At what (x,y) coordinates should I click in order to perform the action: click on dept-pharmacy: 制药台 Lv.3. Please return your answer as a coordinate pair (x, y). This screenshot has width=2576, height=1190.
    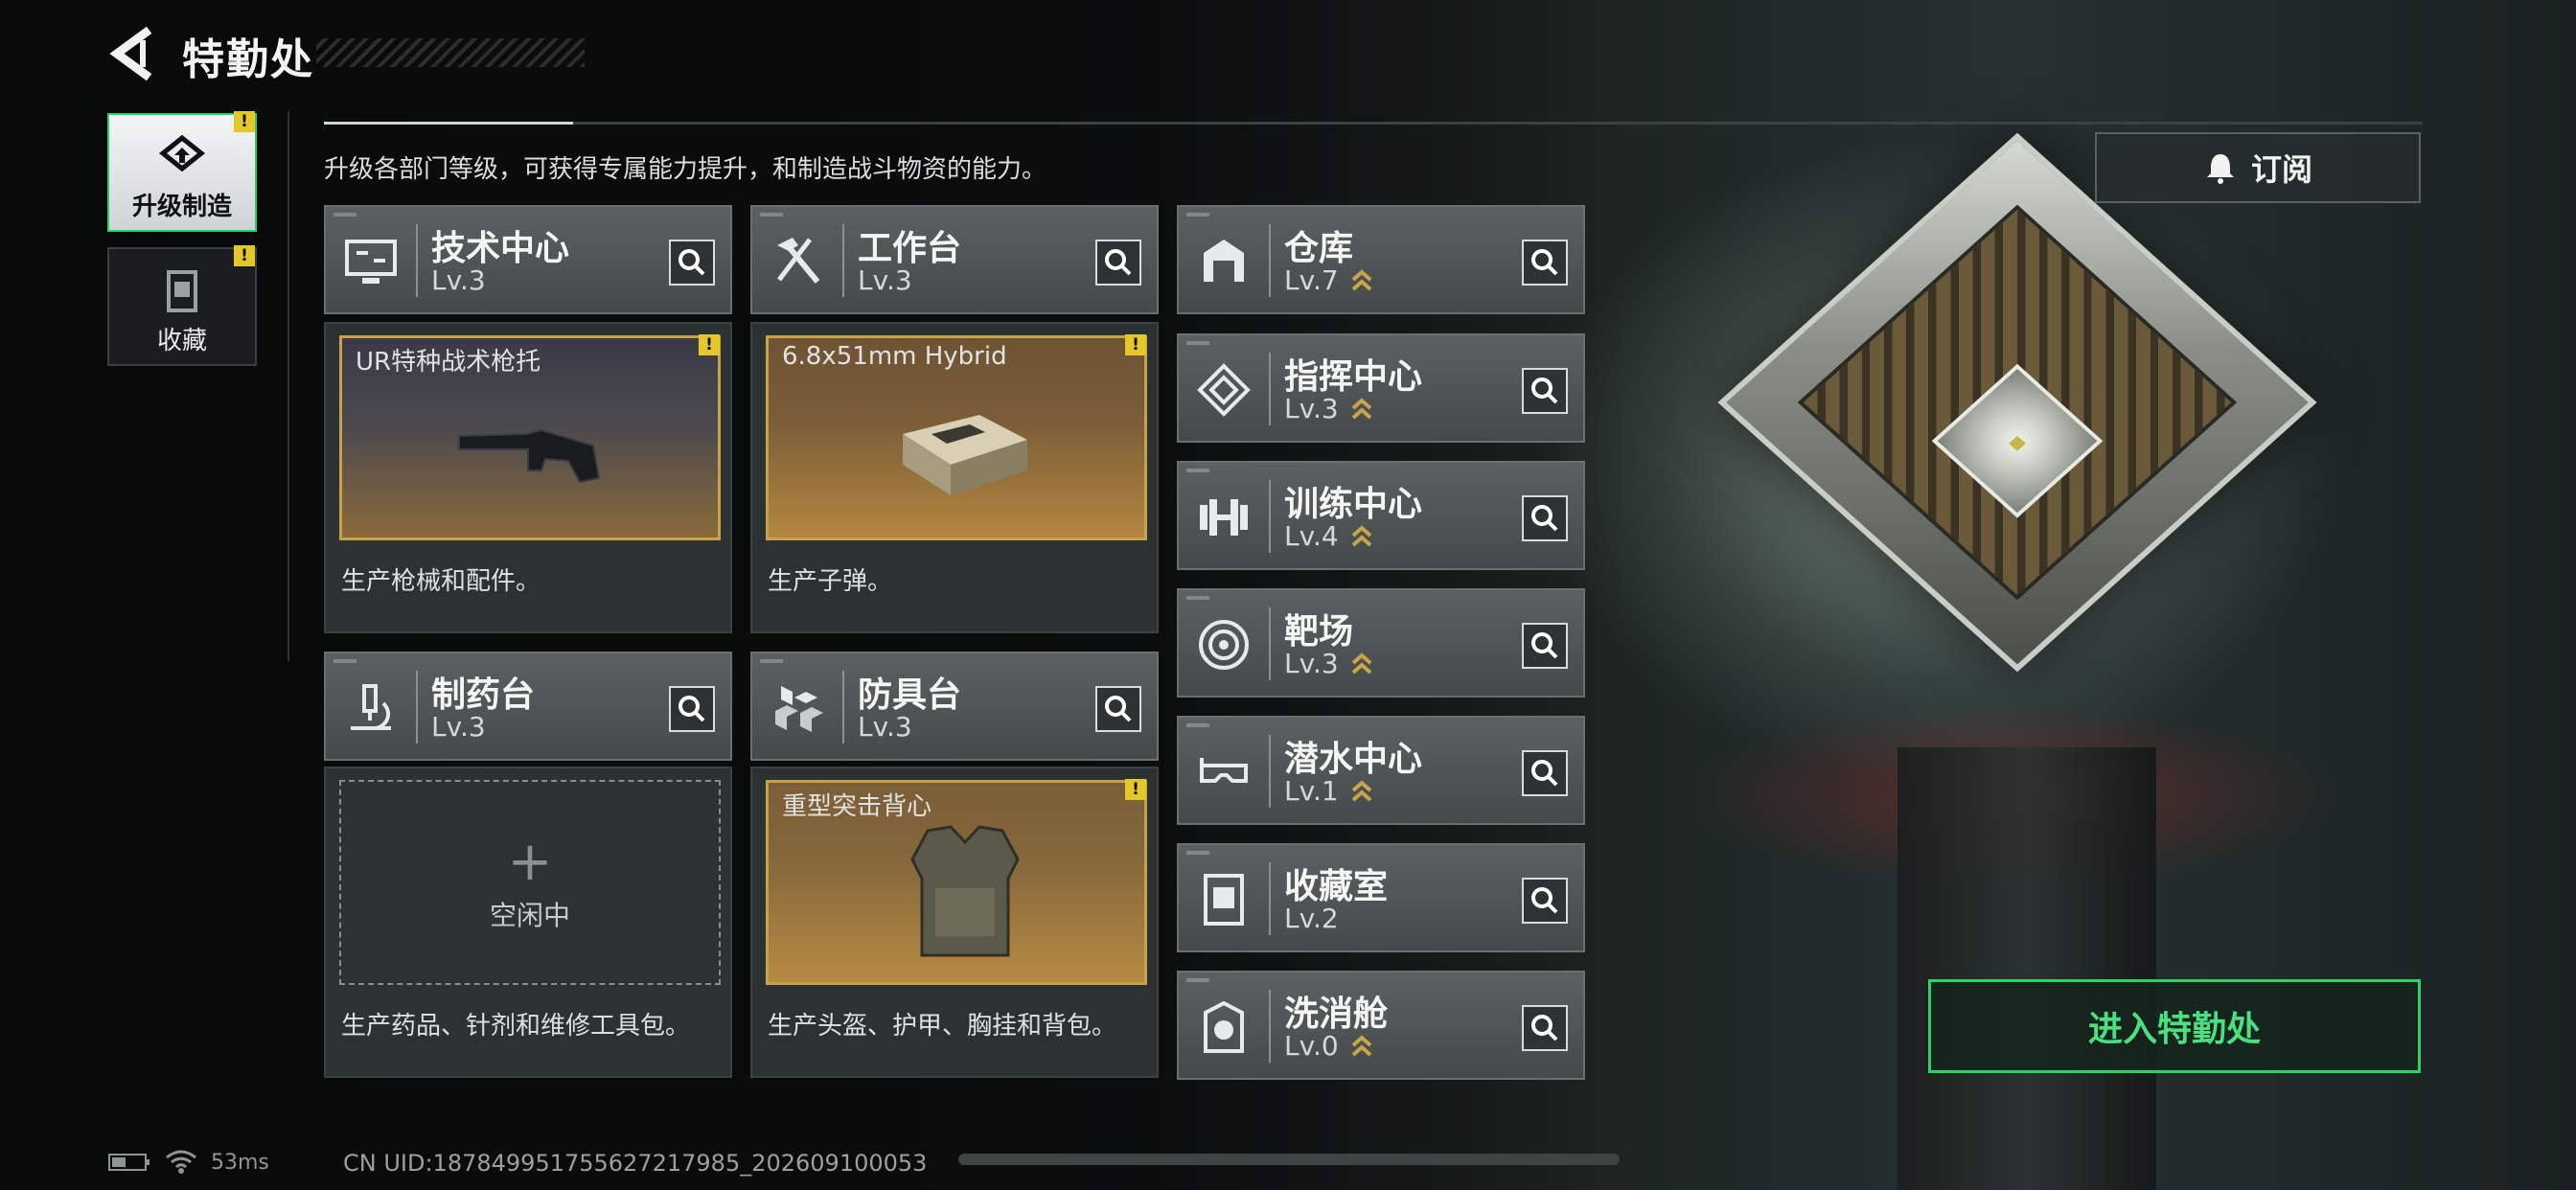
    Looking at the image, I should click on (528, 707).